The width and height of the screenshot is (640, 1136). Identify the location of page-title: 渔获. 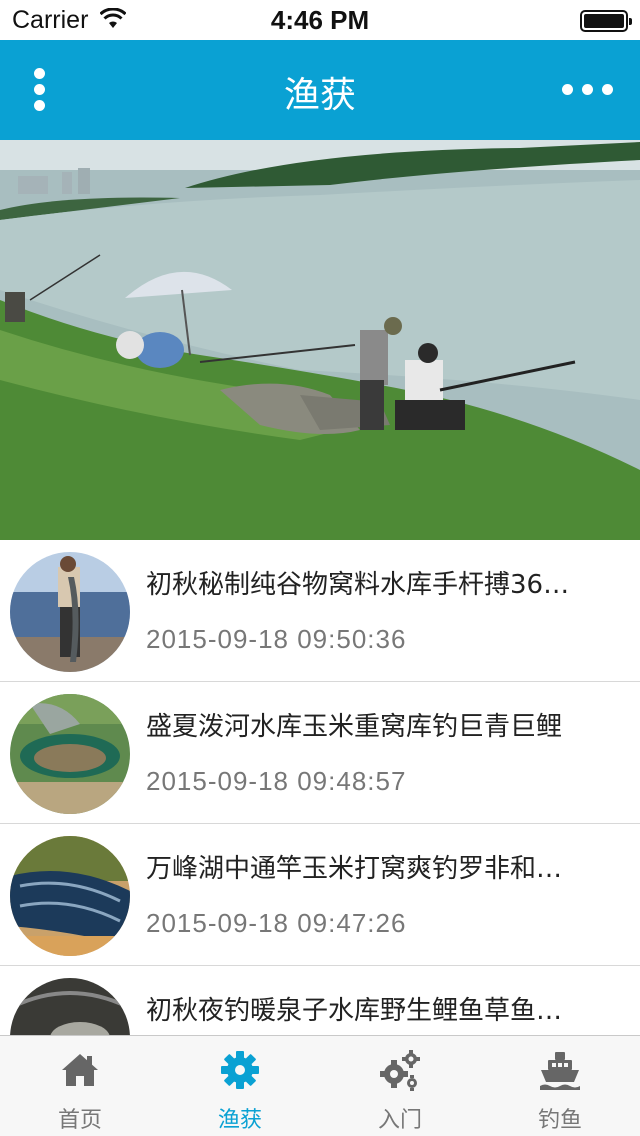
(319, 95).